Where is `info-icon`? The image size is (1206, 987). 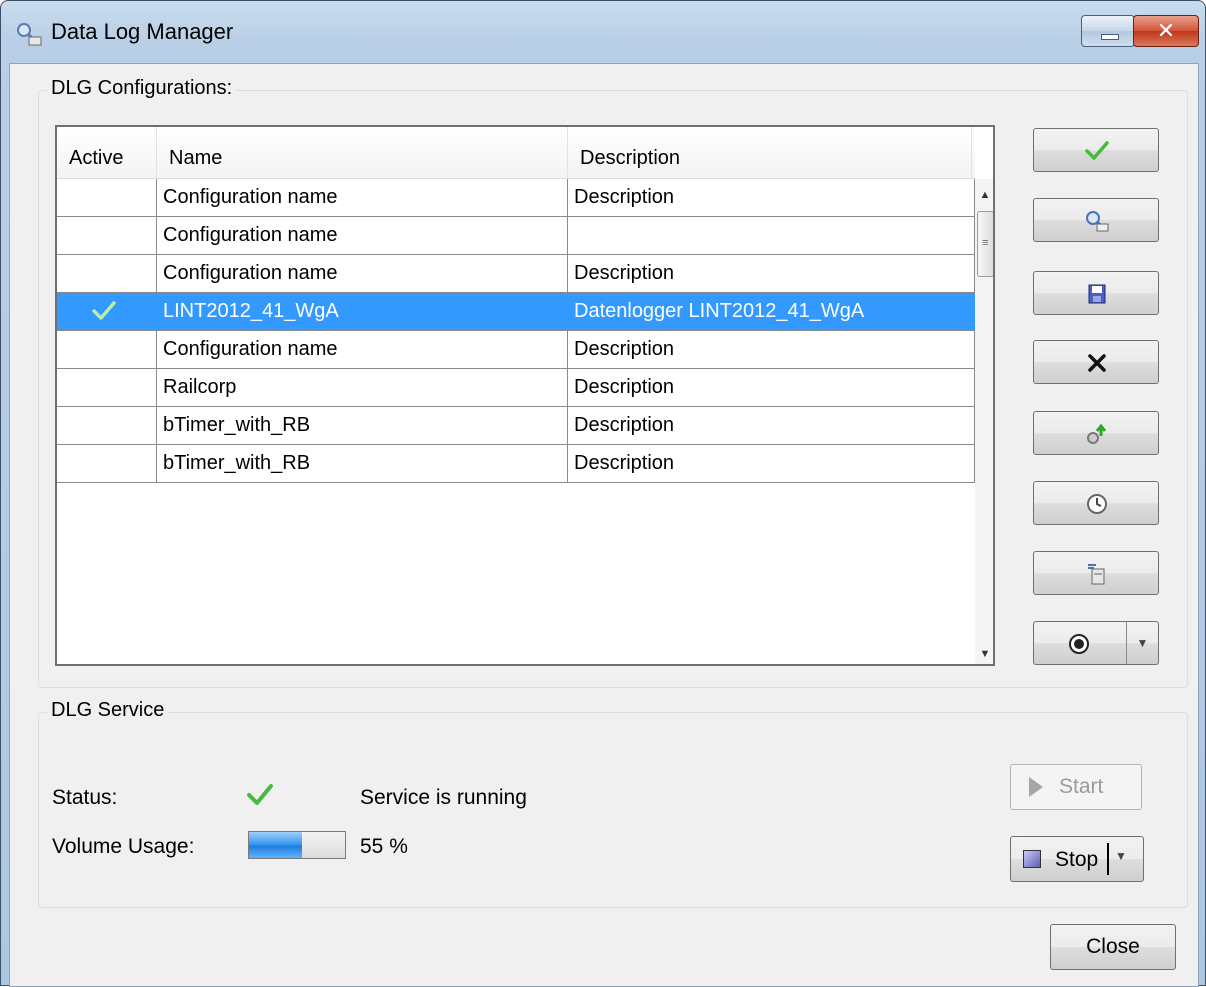 info-icon is located at coordinates (1079, 644).